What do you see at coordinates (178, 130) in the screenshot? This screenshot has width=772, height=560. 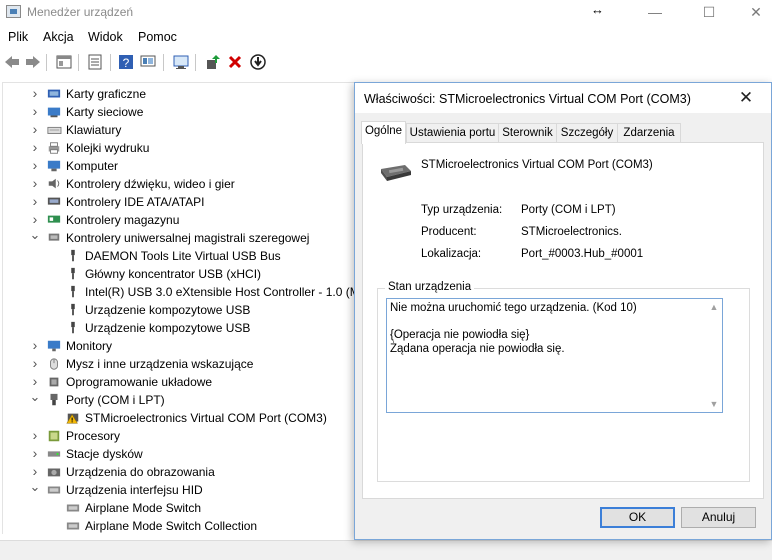 I see `tree-category: › Klawiatury` at bounding box center [178, 130].